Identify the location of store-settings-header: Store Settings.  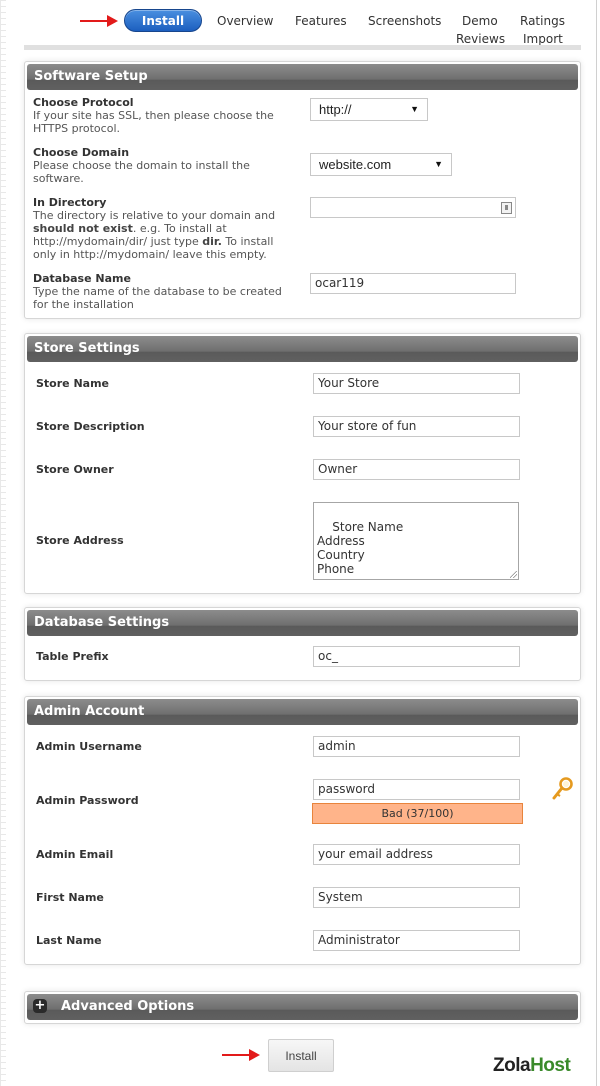
(302, 349).